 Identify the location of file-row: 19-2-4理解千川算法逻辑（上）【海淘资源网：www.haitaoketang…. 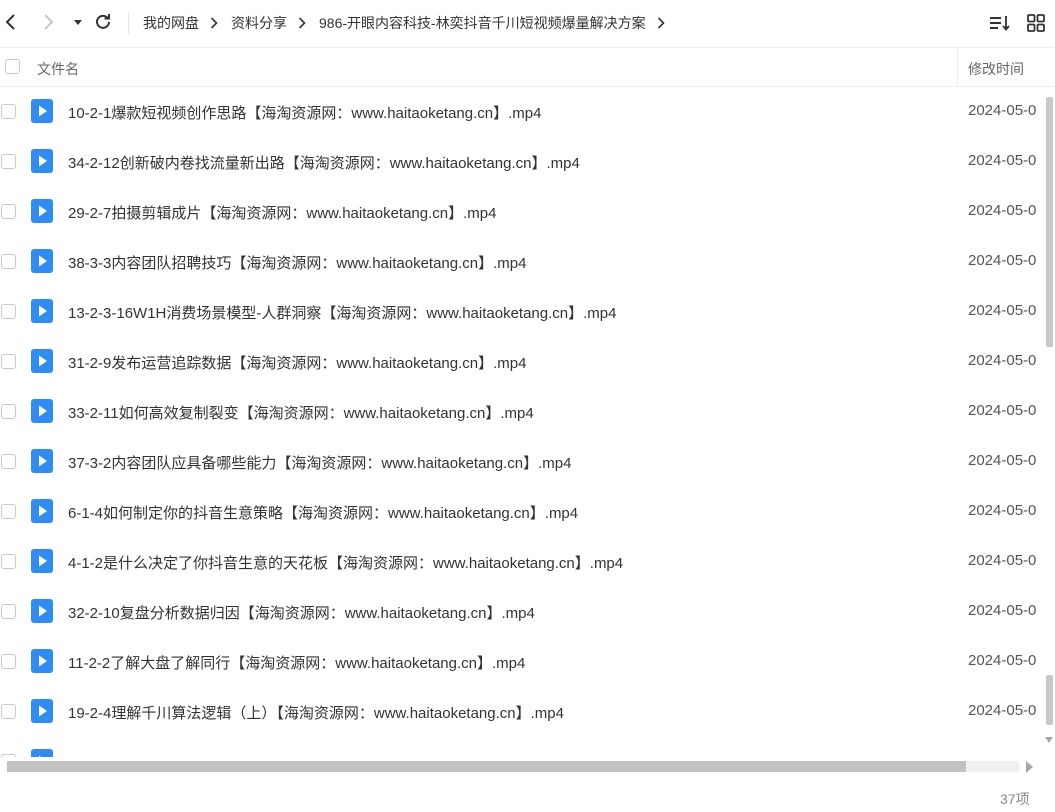
(521, 712).